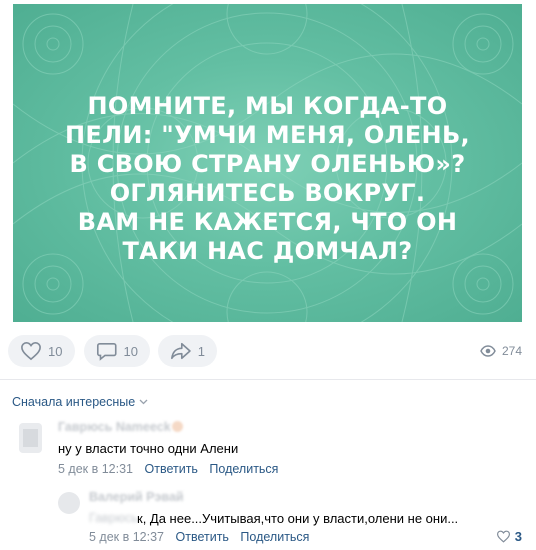 Image resolution: width=536 pixels, height=550 pixels. Describe the element at coordinates (267, 135) in the screenshot. I see `quote-line: ПЕЛИ: "УМЧИ МЕНЯ, ОЛЕНЬ,` at that location.